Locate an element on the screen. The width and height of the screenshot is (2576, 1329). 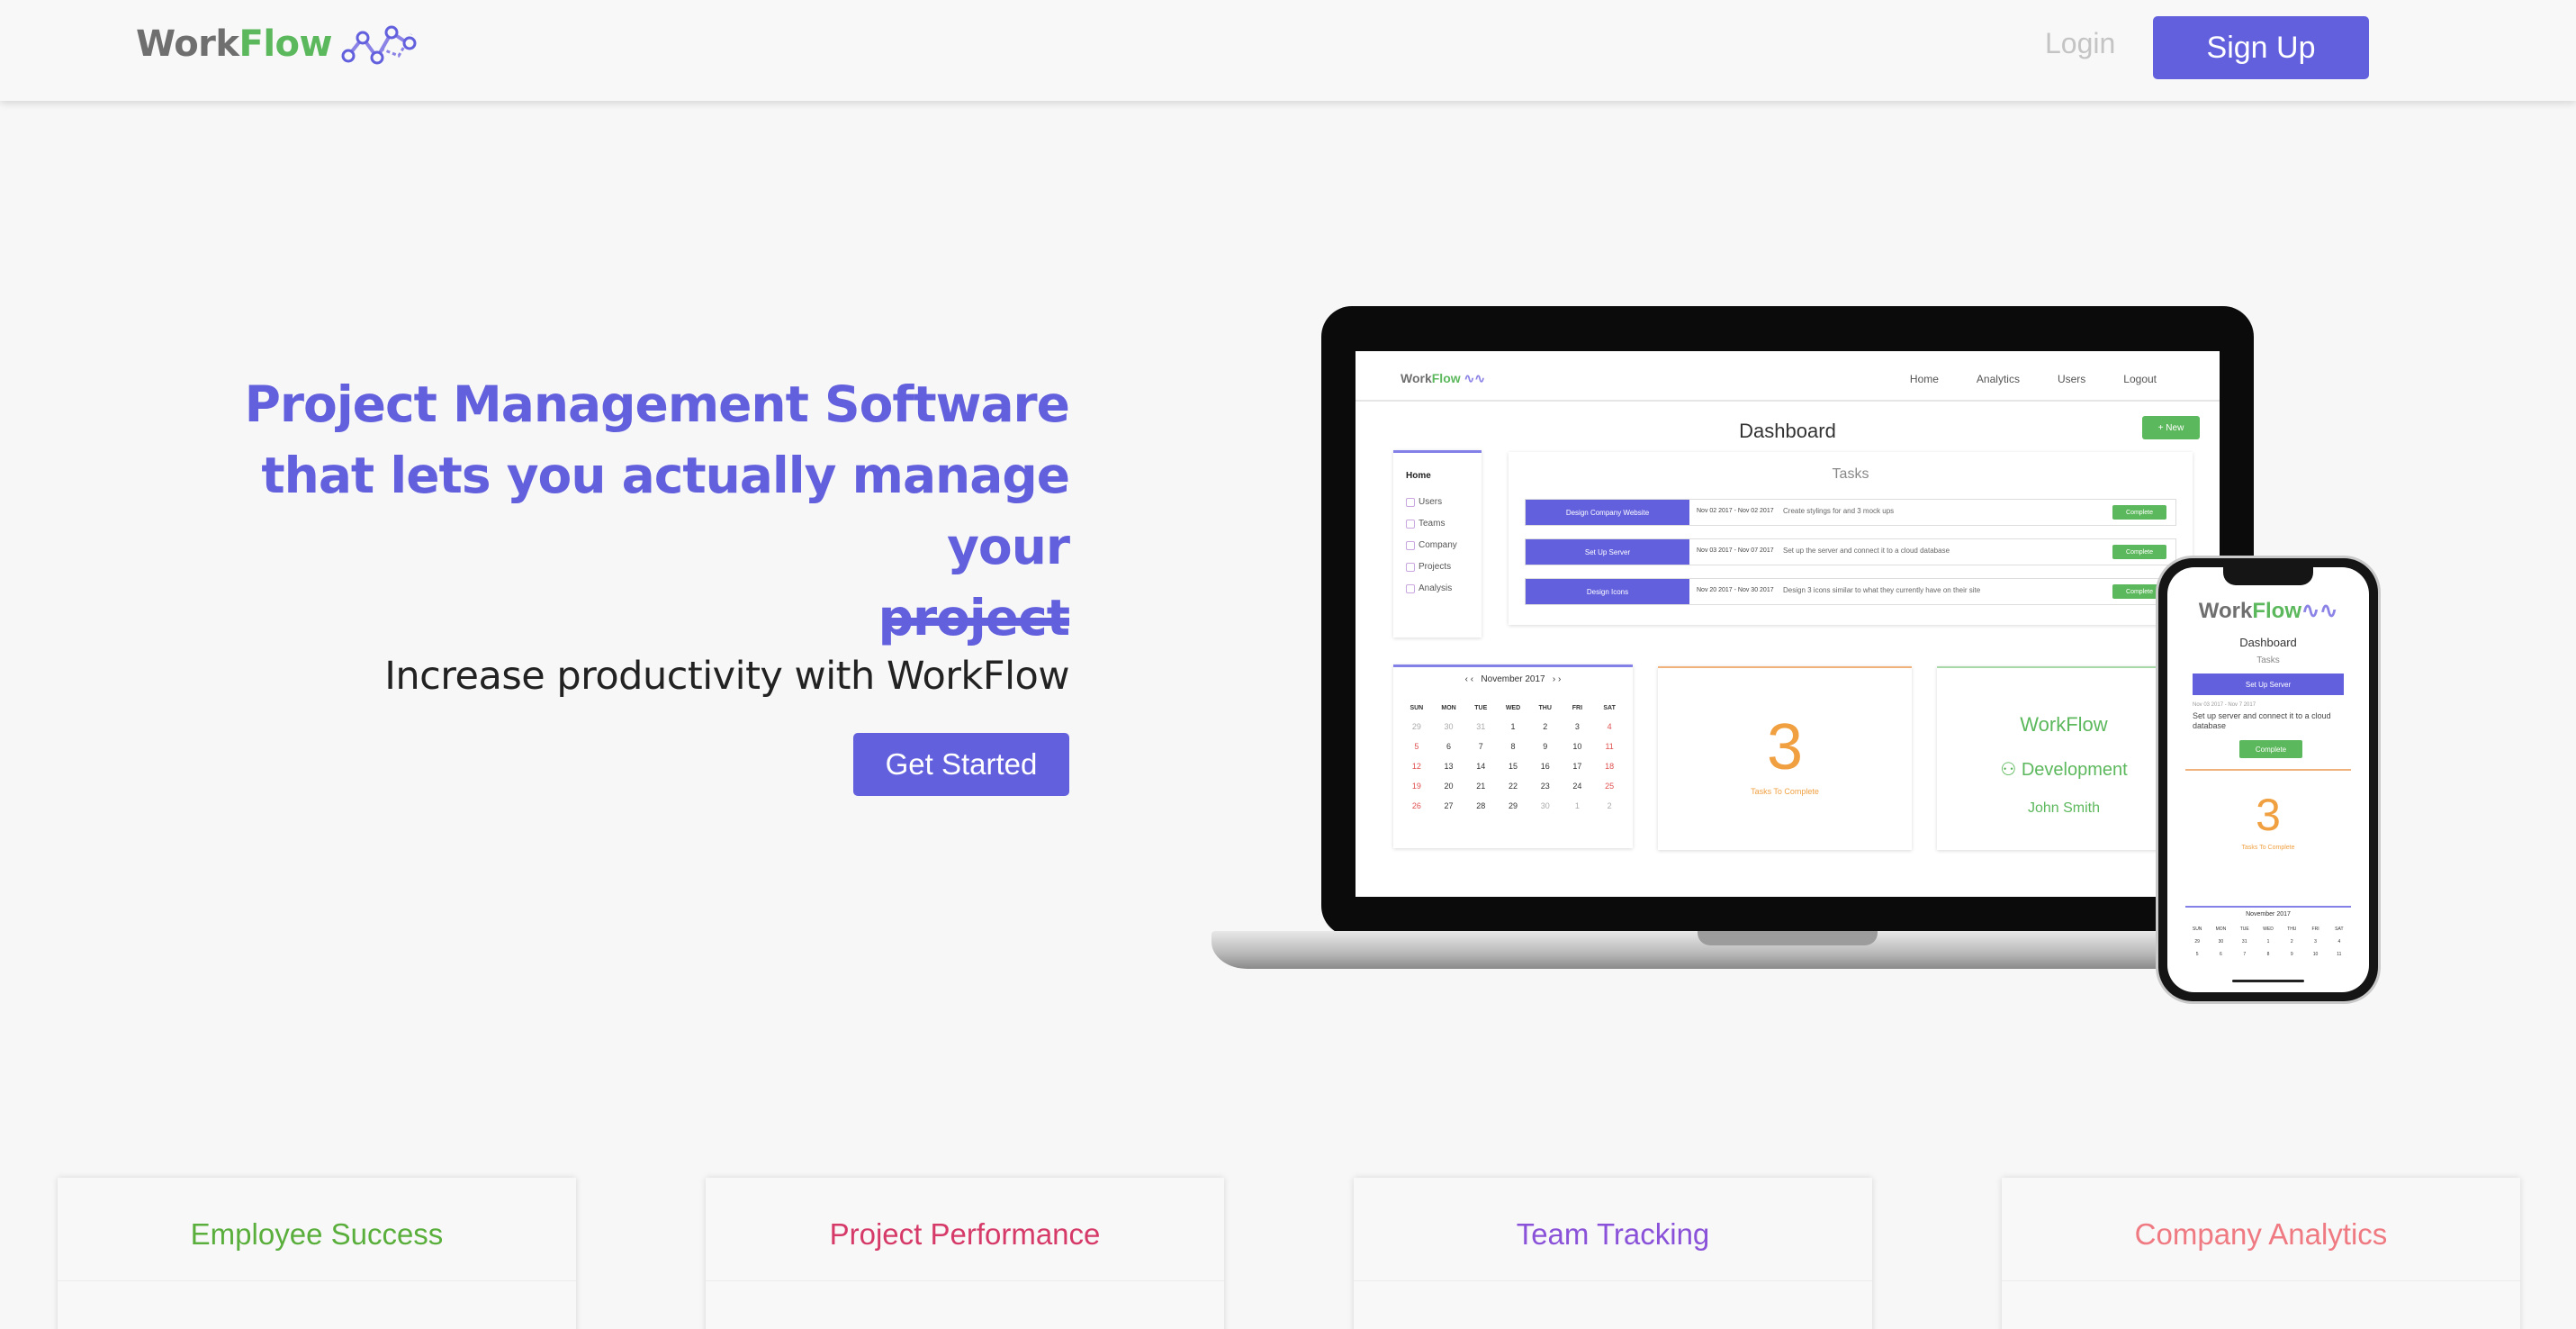
feature-card-company-analytics: Company Analytics is located at coordinates (2261, 1253).